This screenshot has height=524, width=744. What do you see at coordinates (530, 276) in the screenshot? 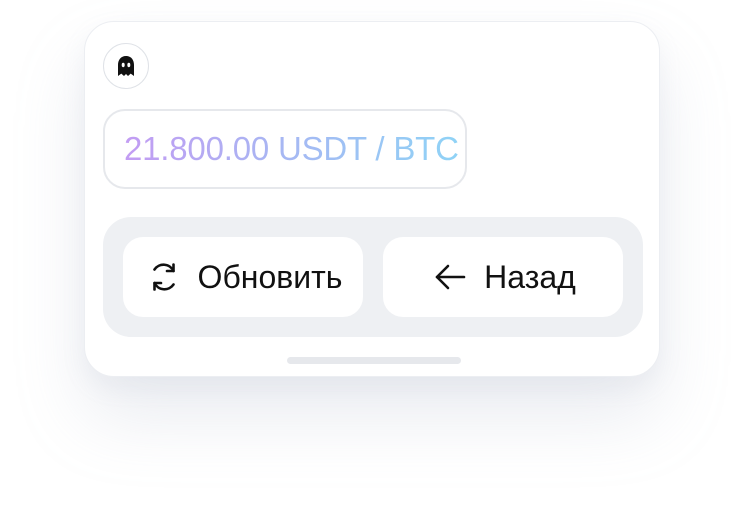
I see `back-button-label: Назад` at bounding box center [530, 276].